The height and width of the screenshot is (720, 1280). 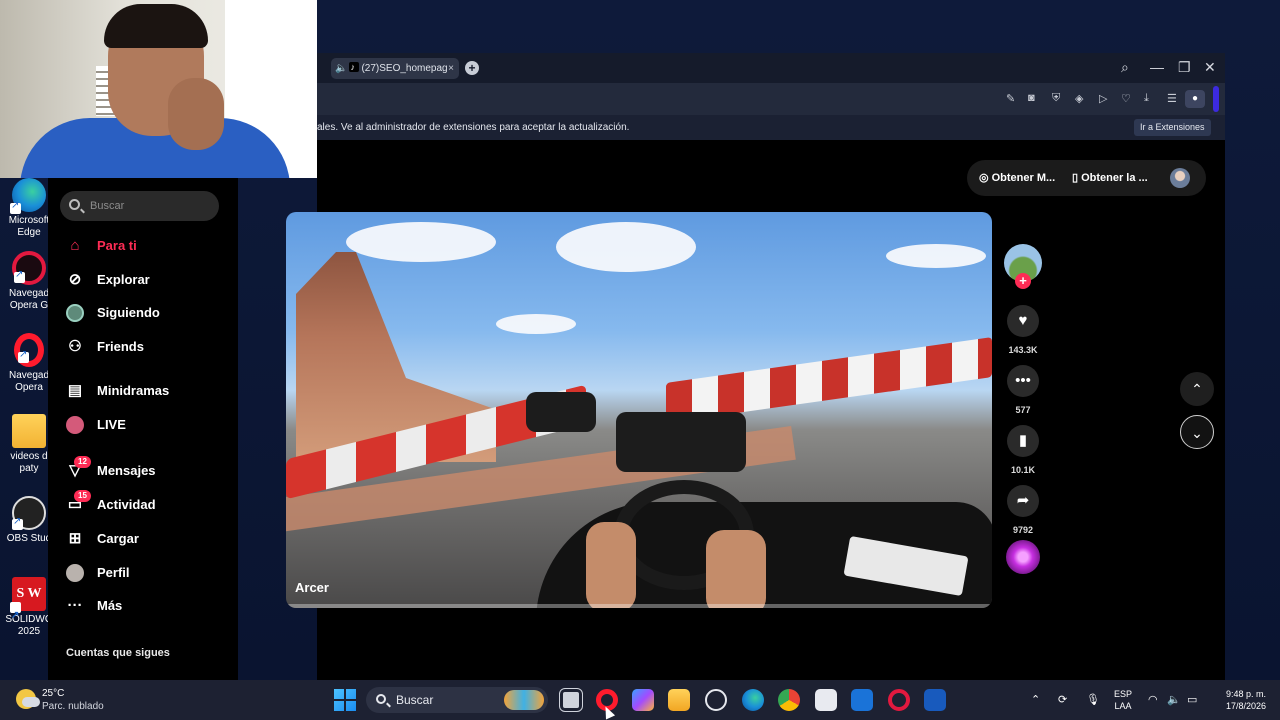 I want to click on camera-icon: ◙, so click(x=1031, y=98).